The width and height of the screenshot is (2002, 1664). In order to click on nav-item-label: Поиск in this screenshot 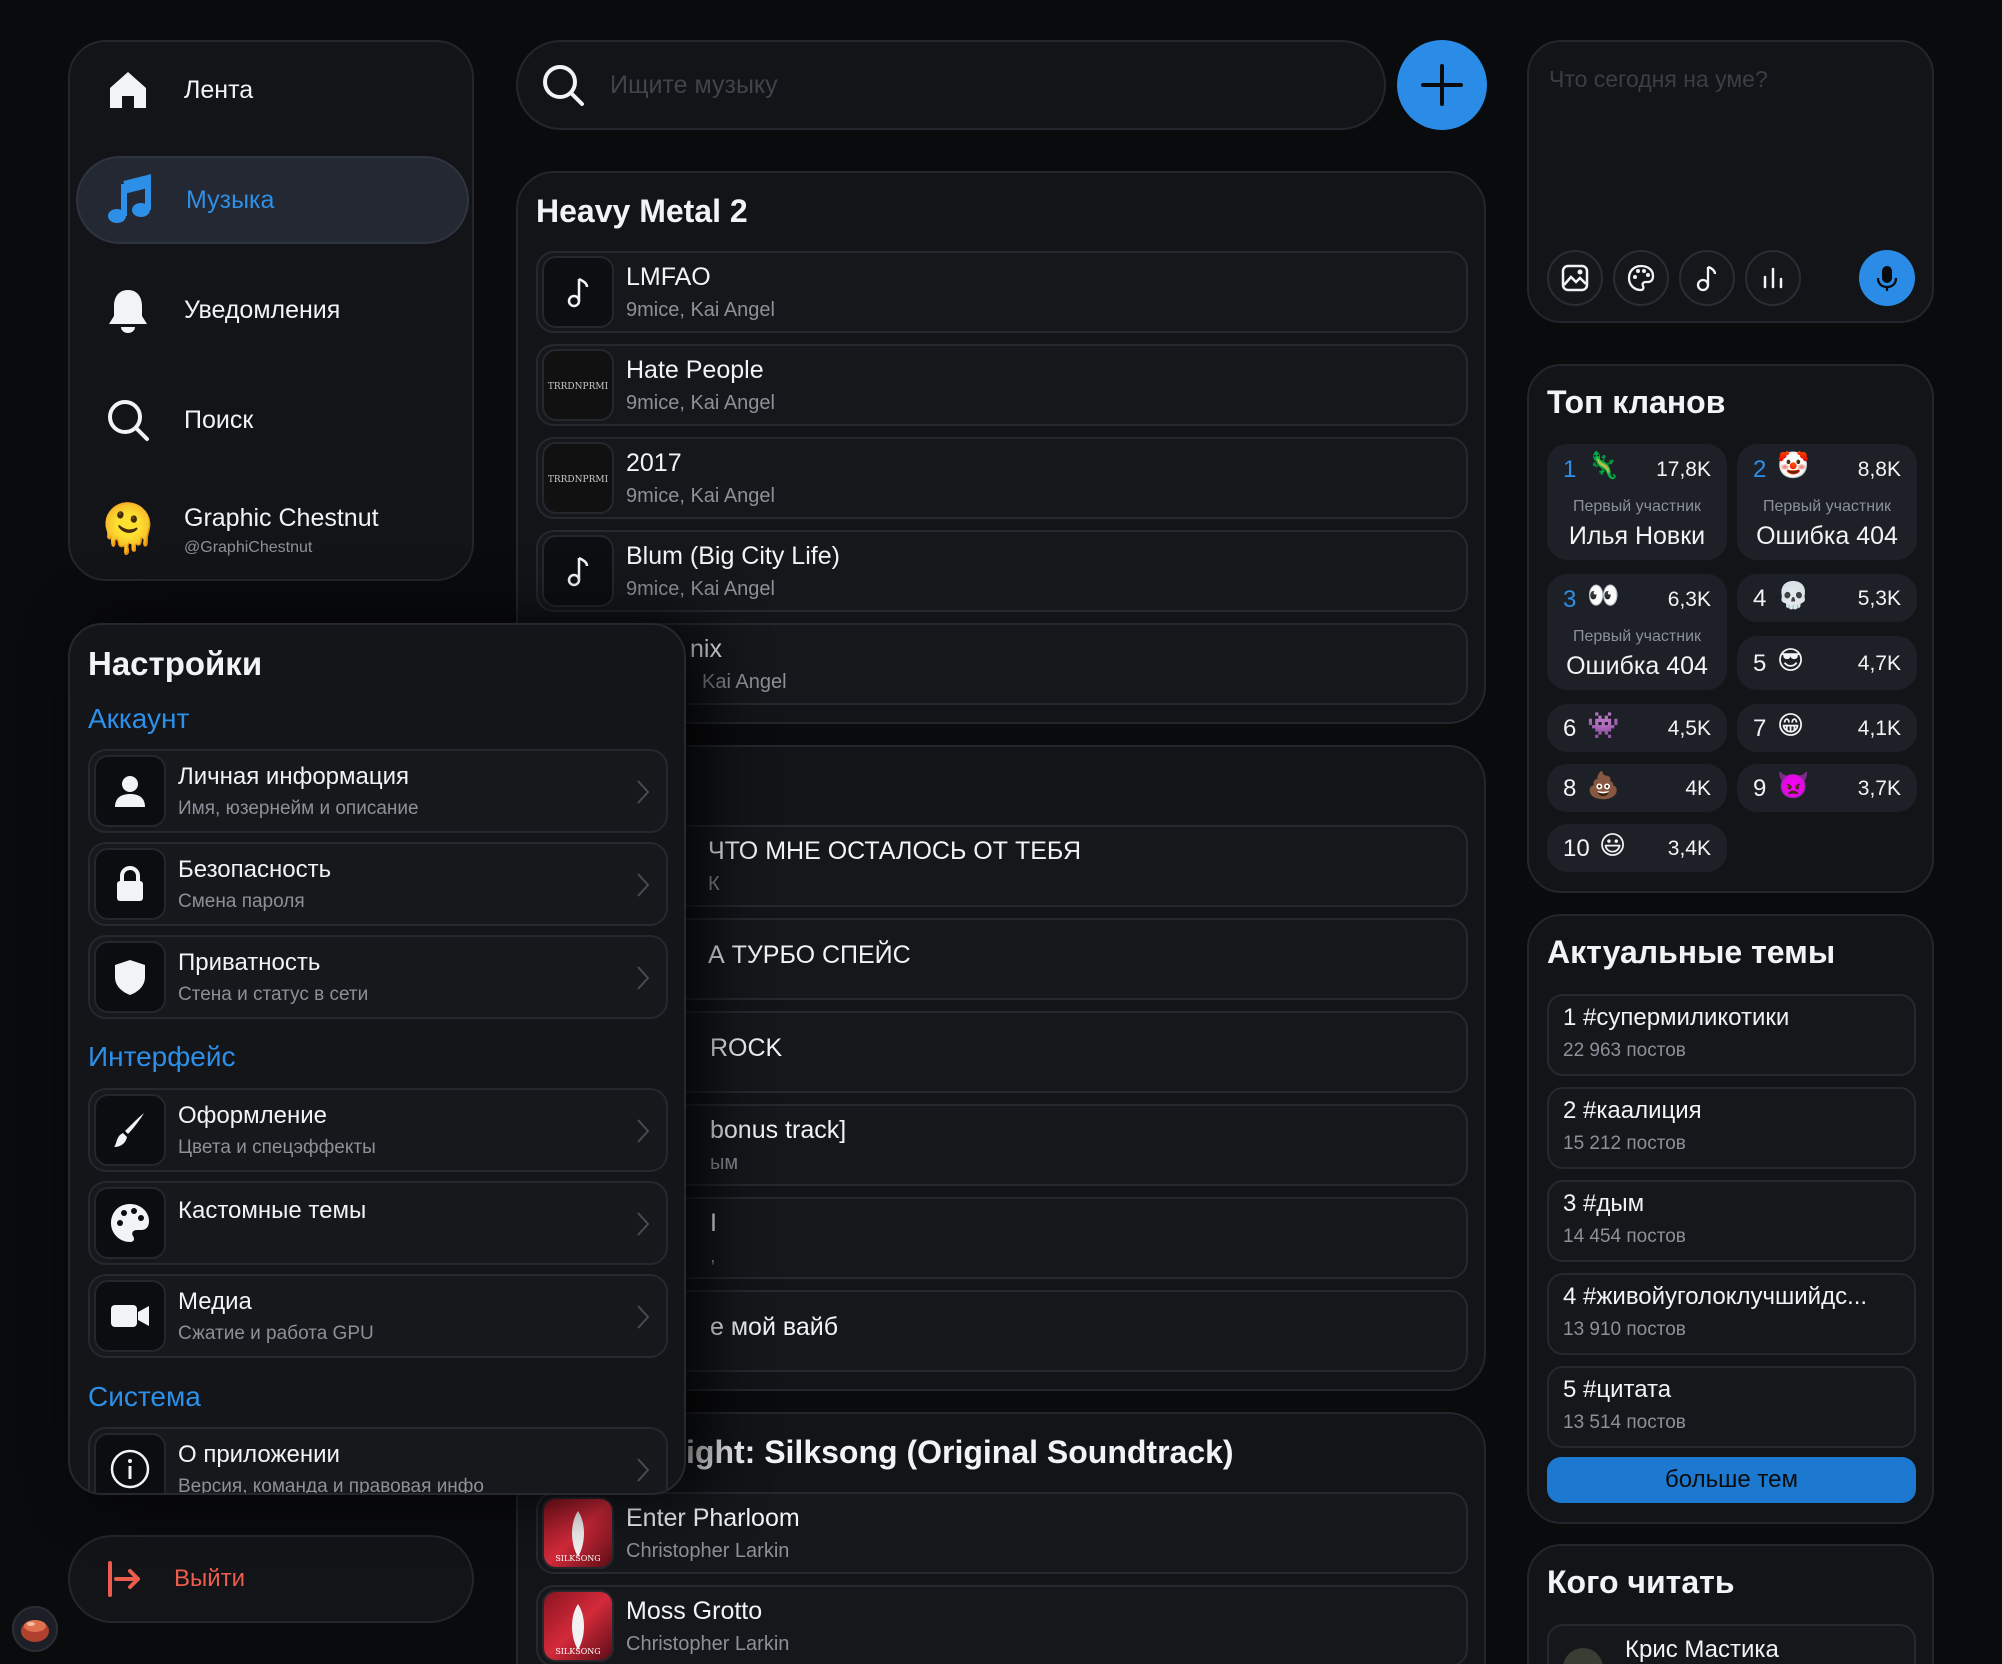, I will do `click(219, 419)`.